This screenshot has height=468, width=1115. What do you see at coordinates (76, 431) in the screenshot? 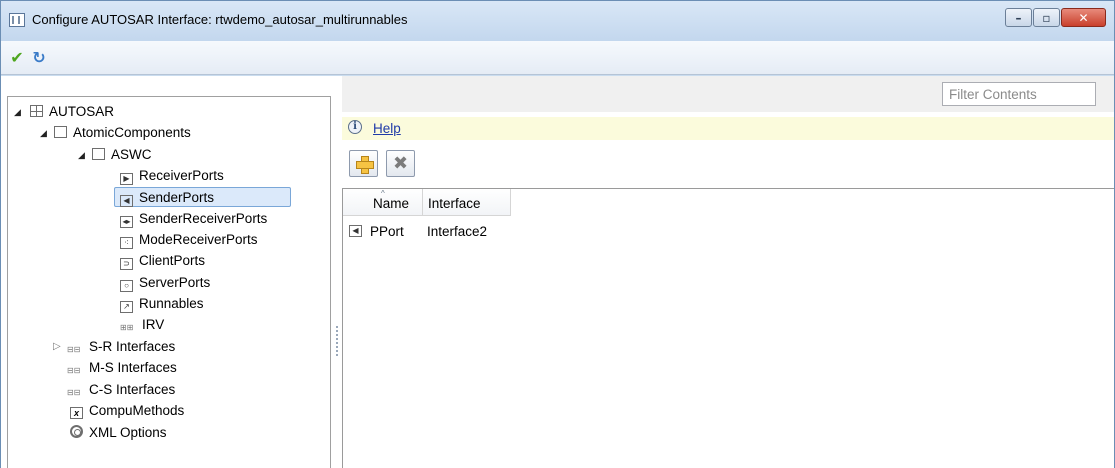
I see `gear-icon` at bounding box center [76, 431].